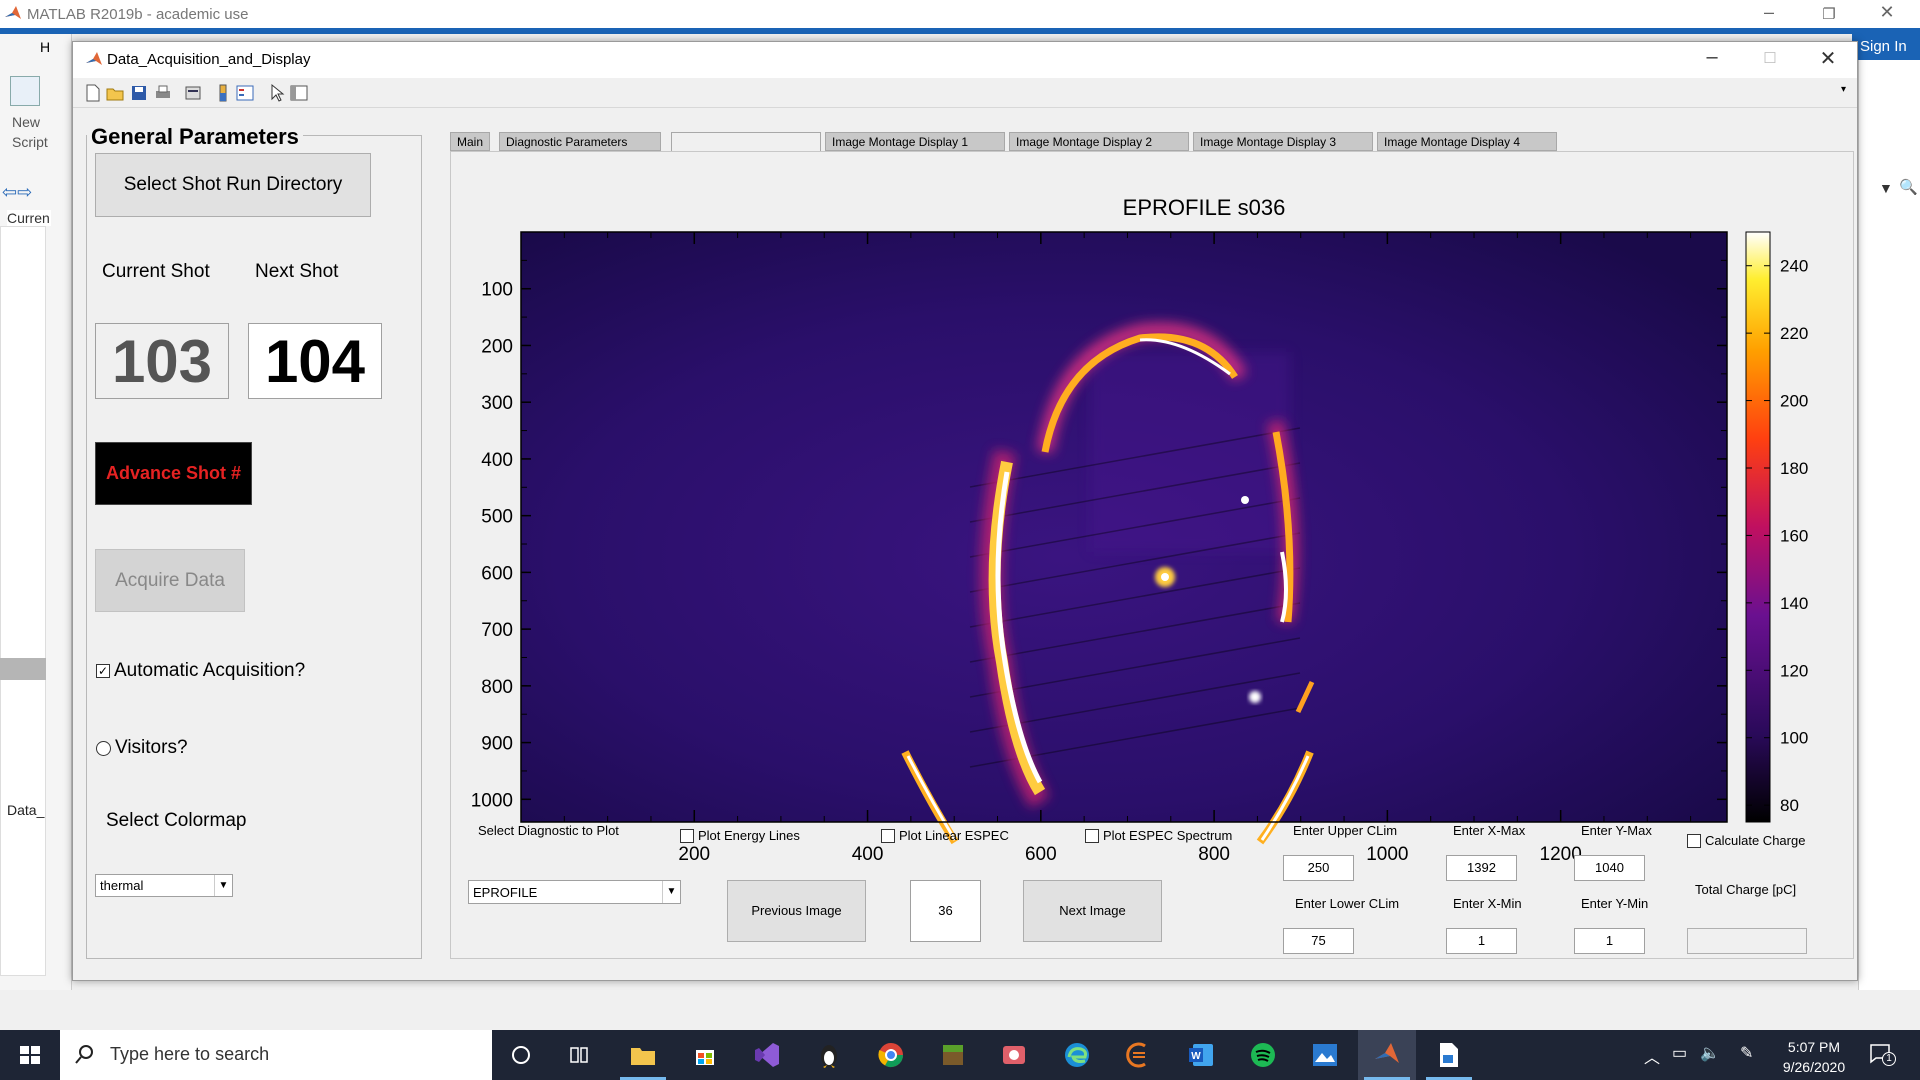 This screenshot has height=1080, width=1920. What do you see at coordinates (1139, 1055) in the screenshot?
I see `eclipse-icon` at bounding box center [1139, 1055].